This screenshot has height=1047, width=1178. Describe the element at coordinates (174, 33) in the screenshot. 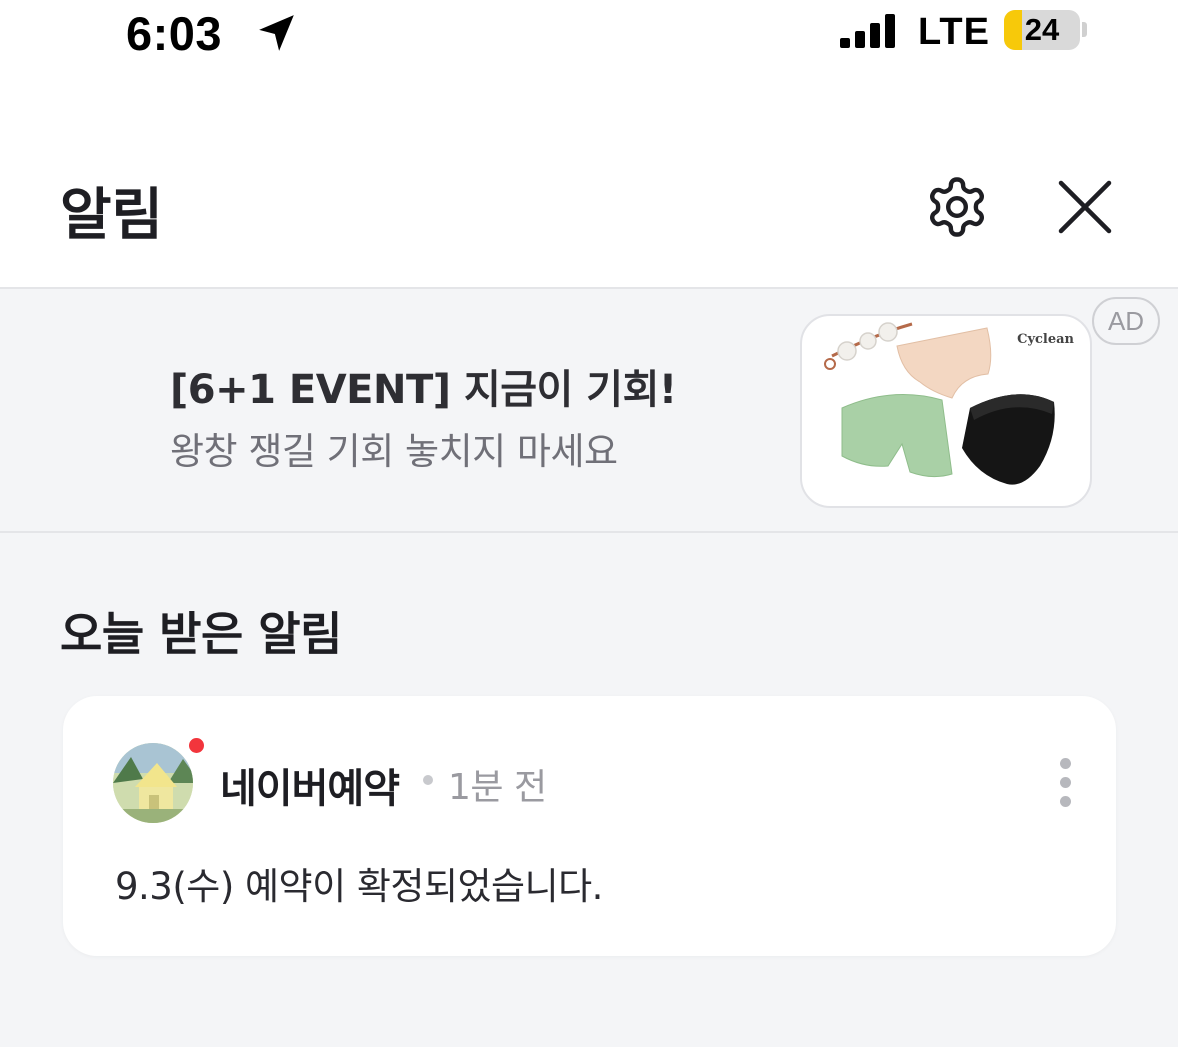

I see `status-time: 6:03` at that location.